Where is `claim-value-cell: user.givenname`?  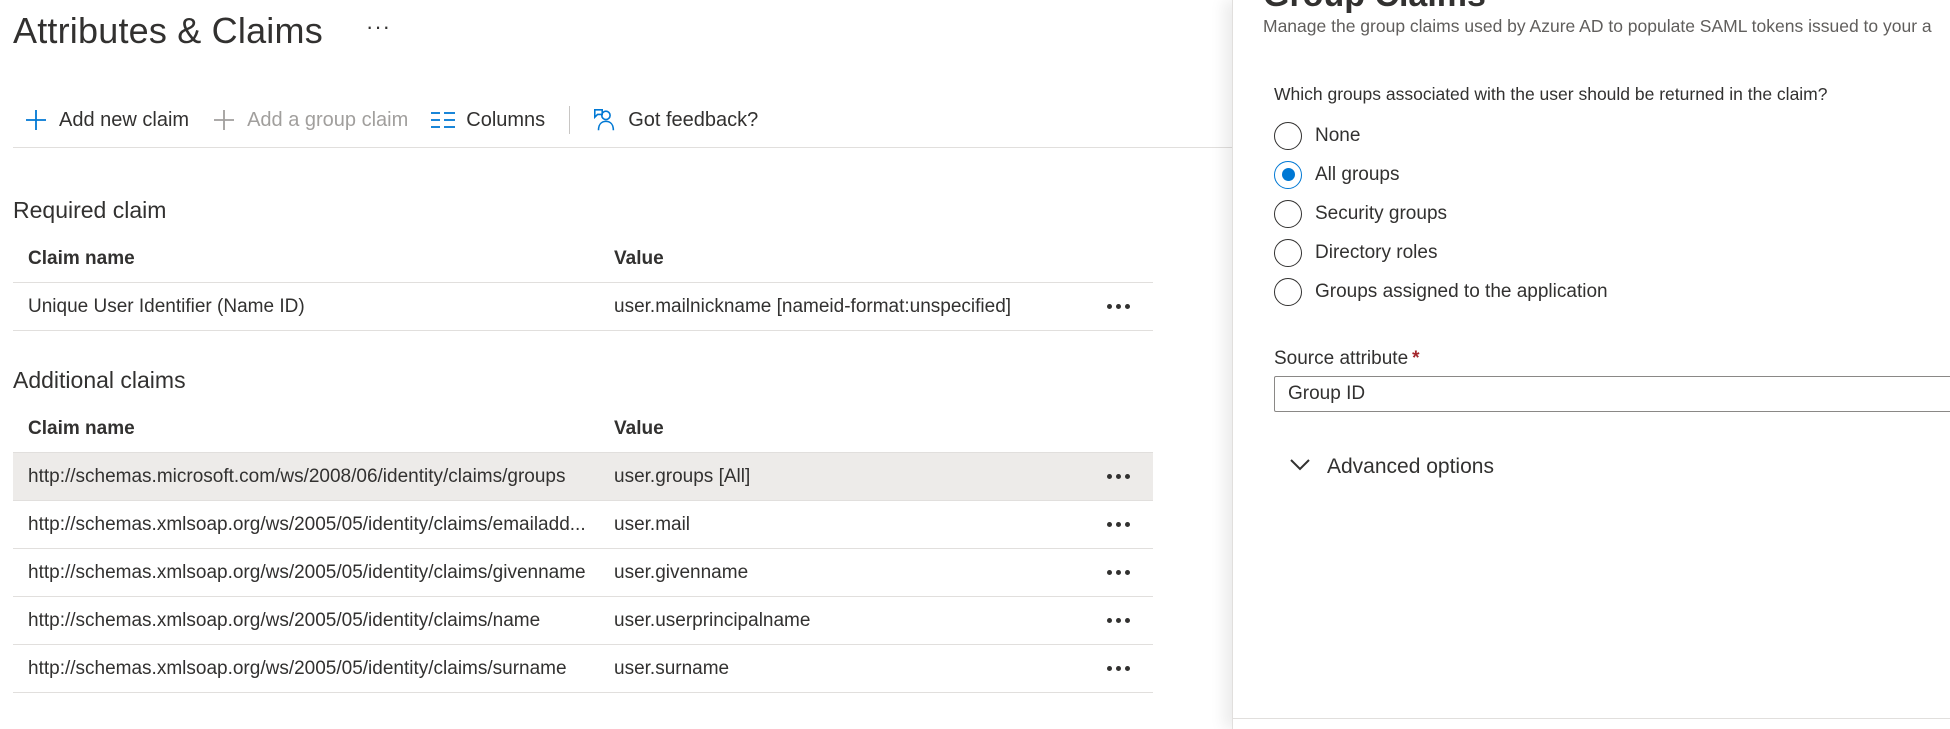
claim-value-cell: user.givenname is located at coordinates (681, 572).